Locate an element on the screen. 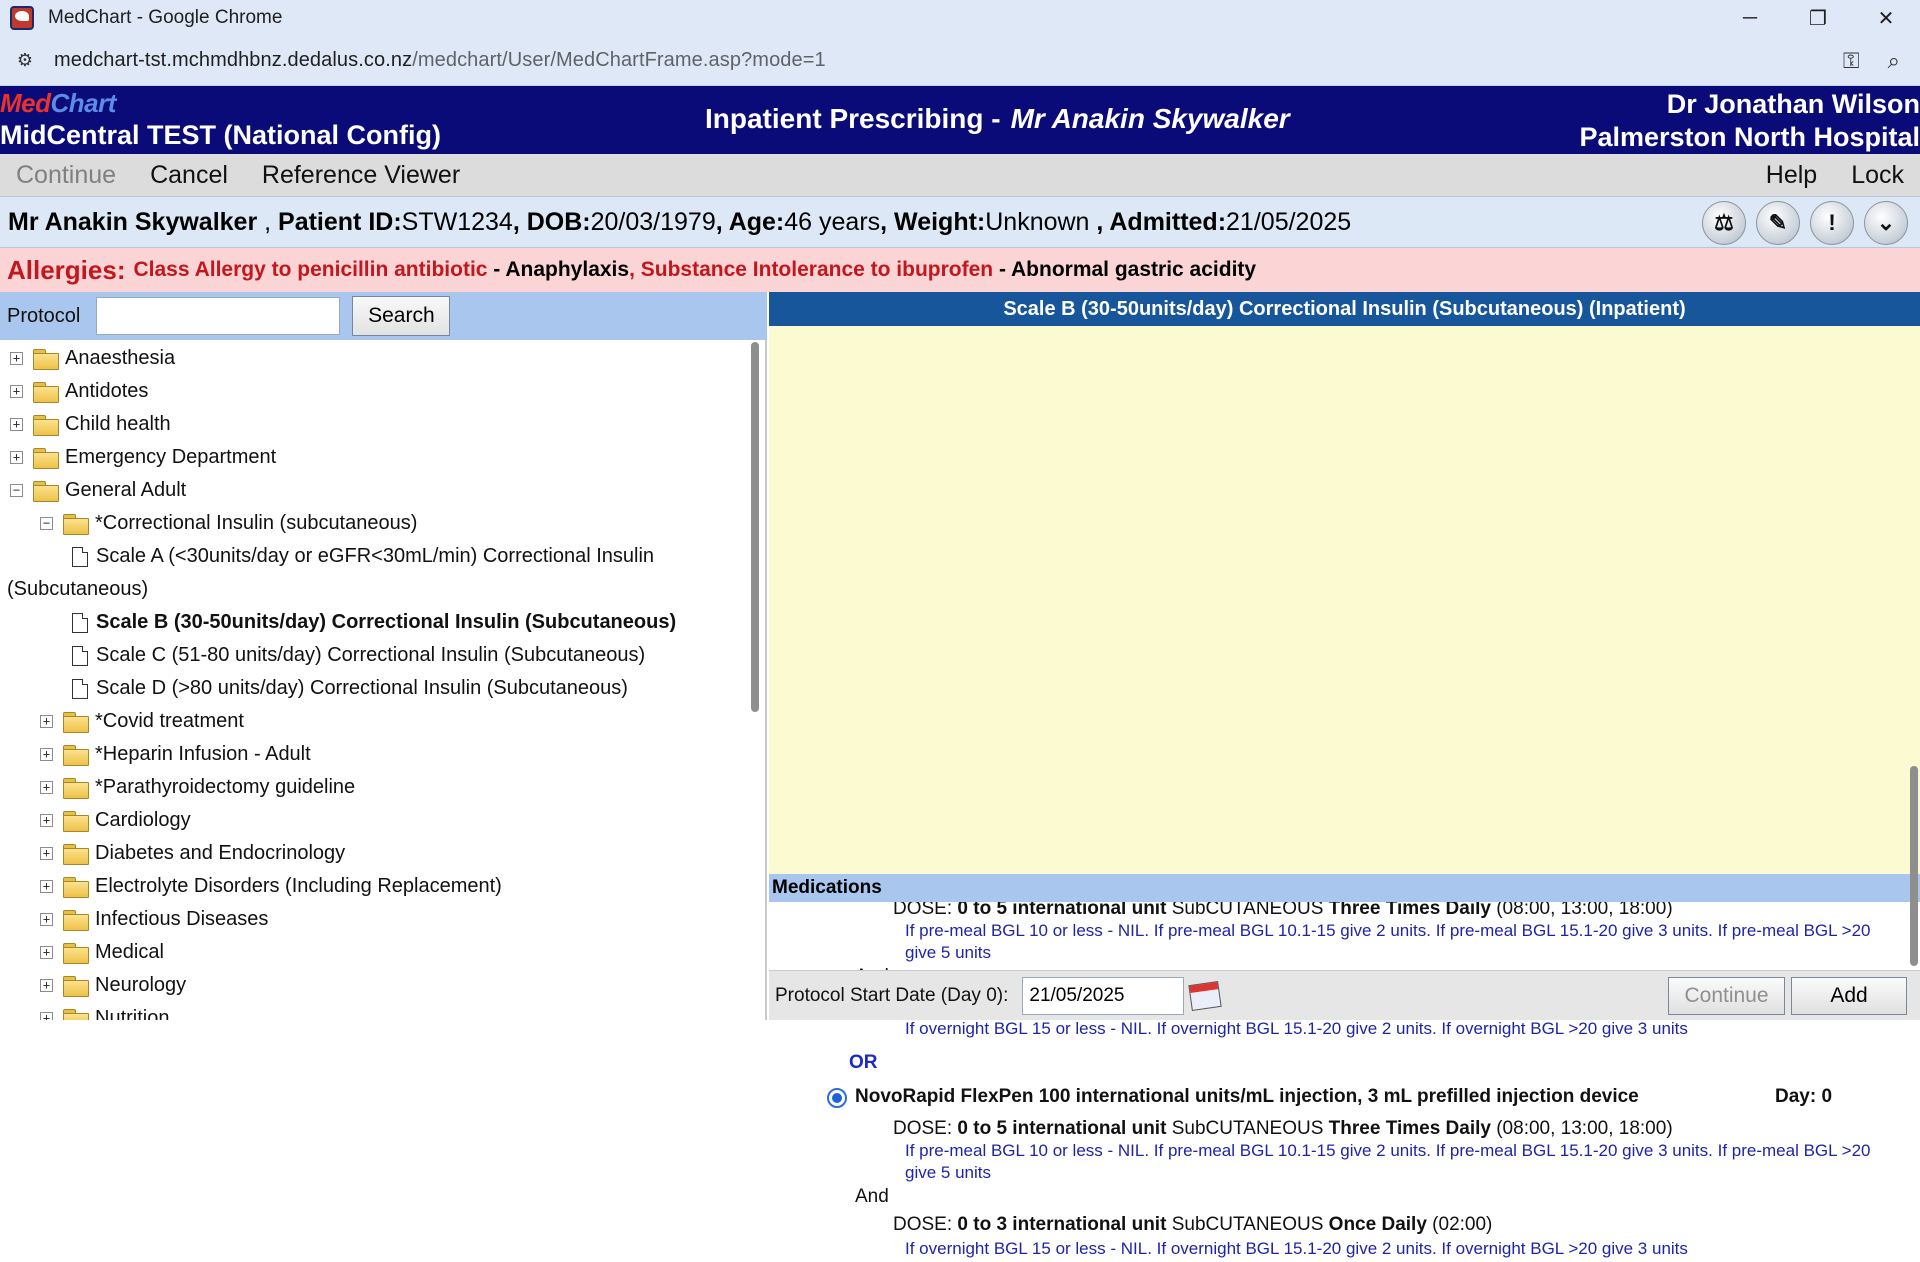  tree-folder-item: + Nutrition is located at coordinates (104, 1011).